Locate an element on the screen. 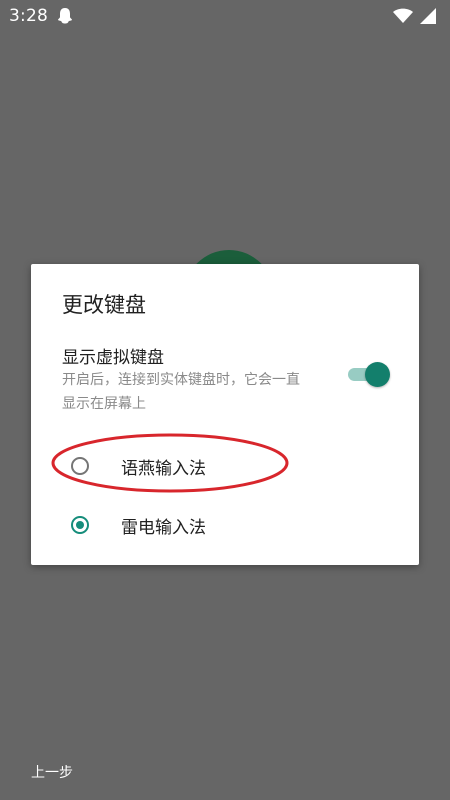  battery-icon is located at coordinates (428, 16).